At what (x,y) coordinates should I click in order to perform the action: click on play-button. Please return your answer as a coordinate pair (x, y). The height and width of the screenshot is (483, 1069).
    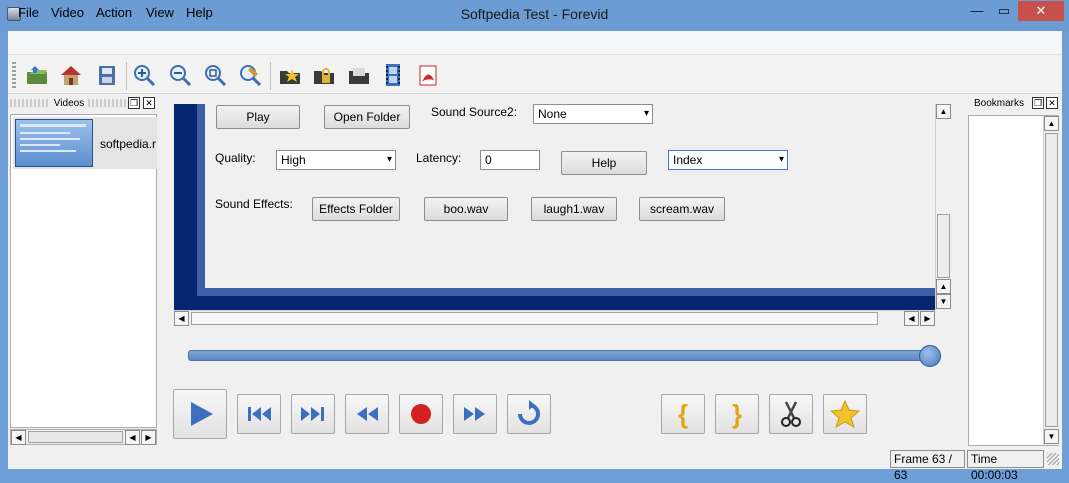
    Looking at the image, I should click on (200, 414).